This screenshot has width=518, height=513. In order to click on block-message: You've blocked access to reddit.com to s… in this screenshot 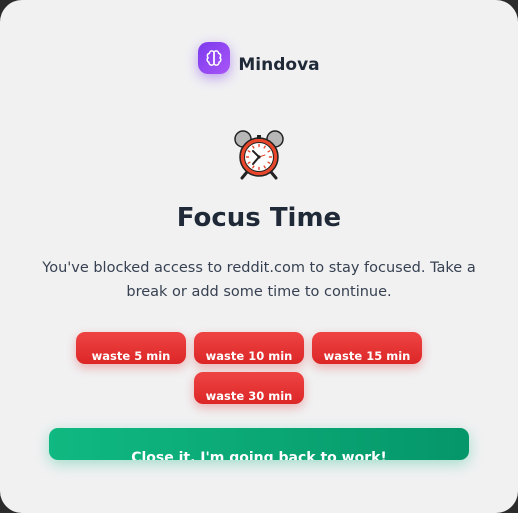, I will do `click(259, 280)`.